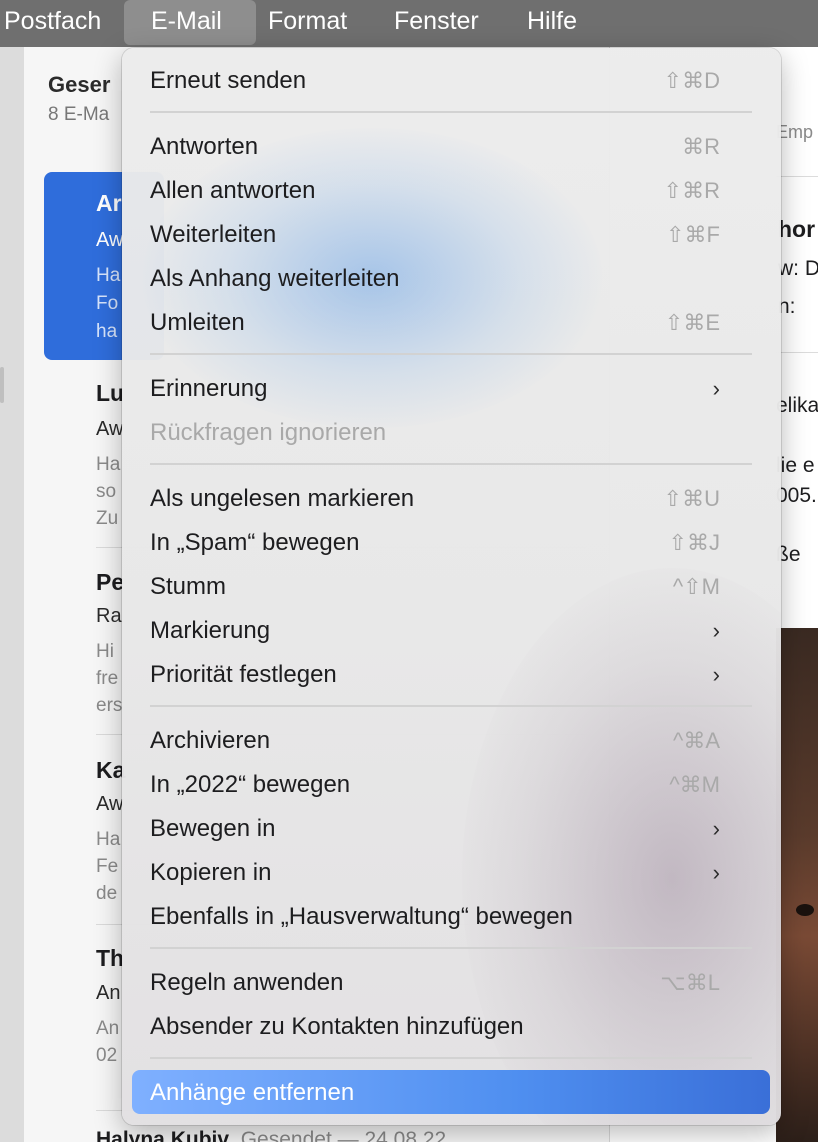 The image size is (818, 1142). Describe the element at coordinates (450, 235) in the screenshot. I see `menu-item-weiterleiten: Weiterleiten ⇧⌘F` at that location.